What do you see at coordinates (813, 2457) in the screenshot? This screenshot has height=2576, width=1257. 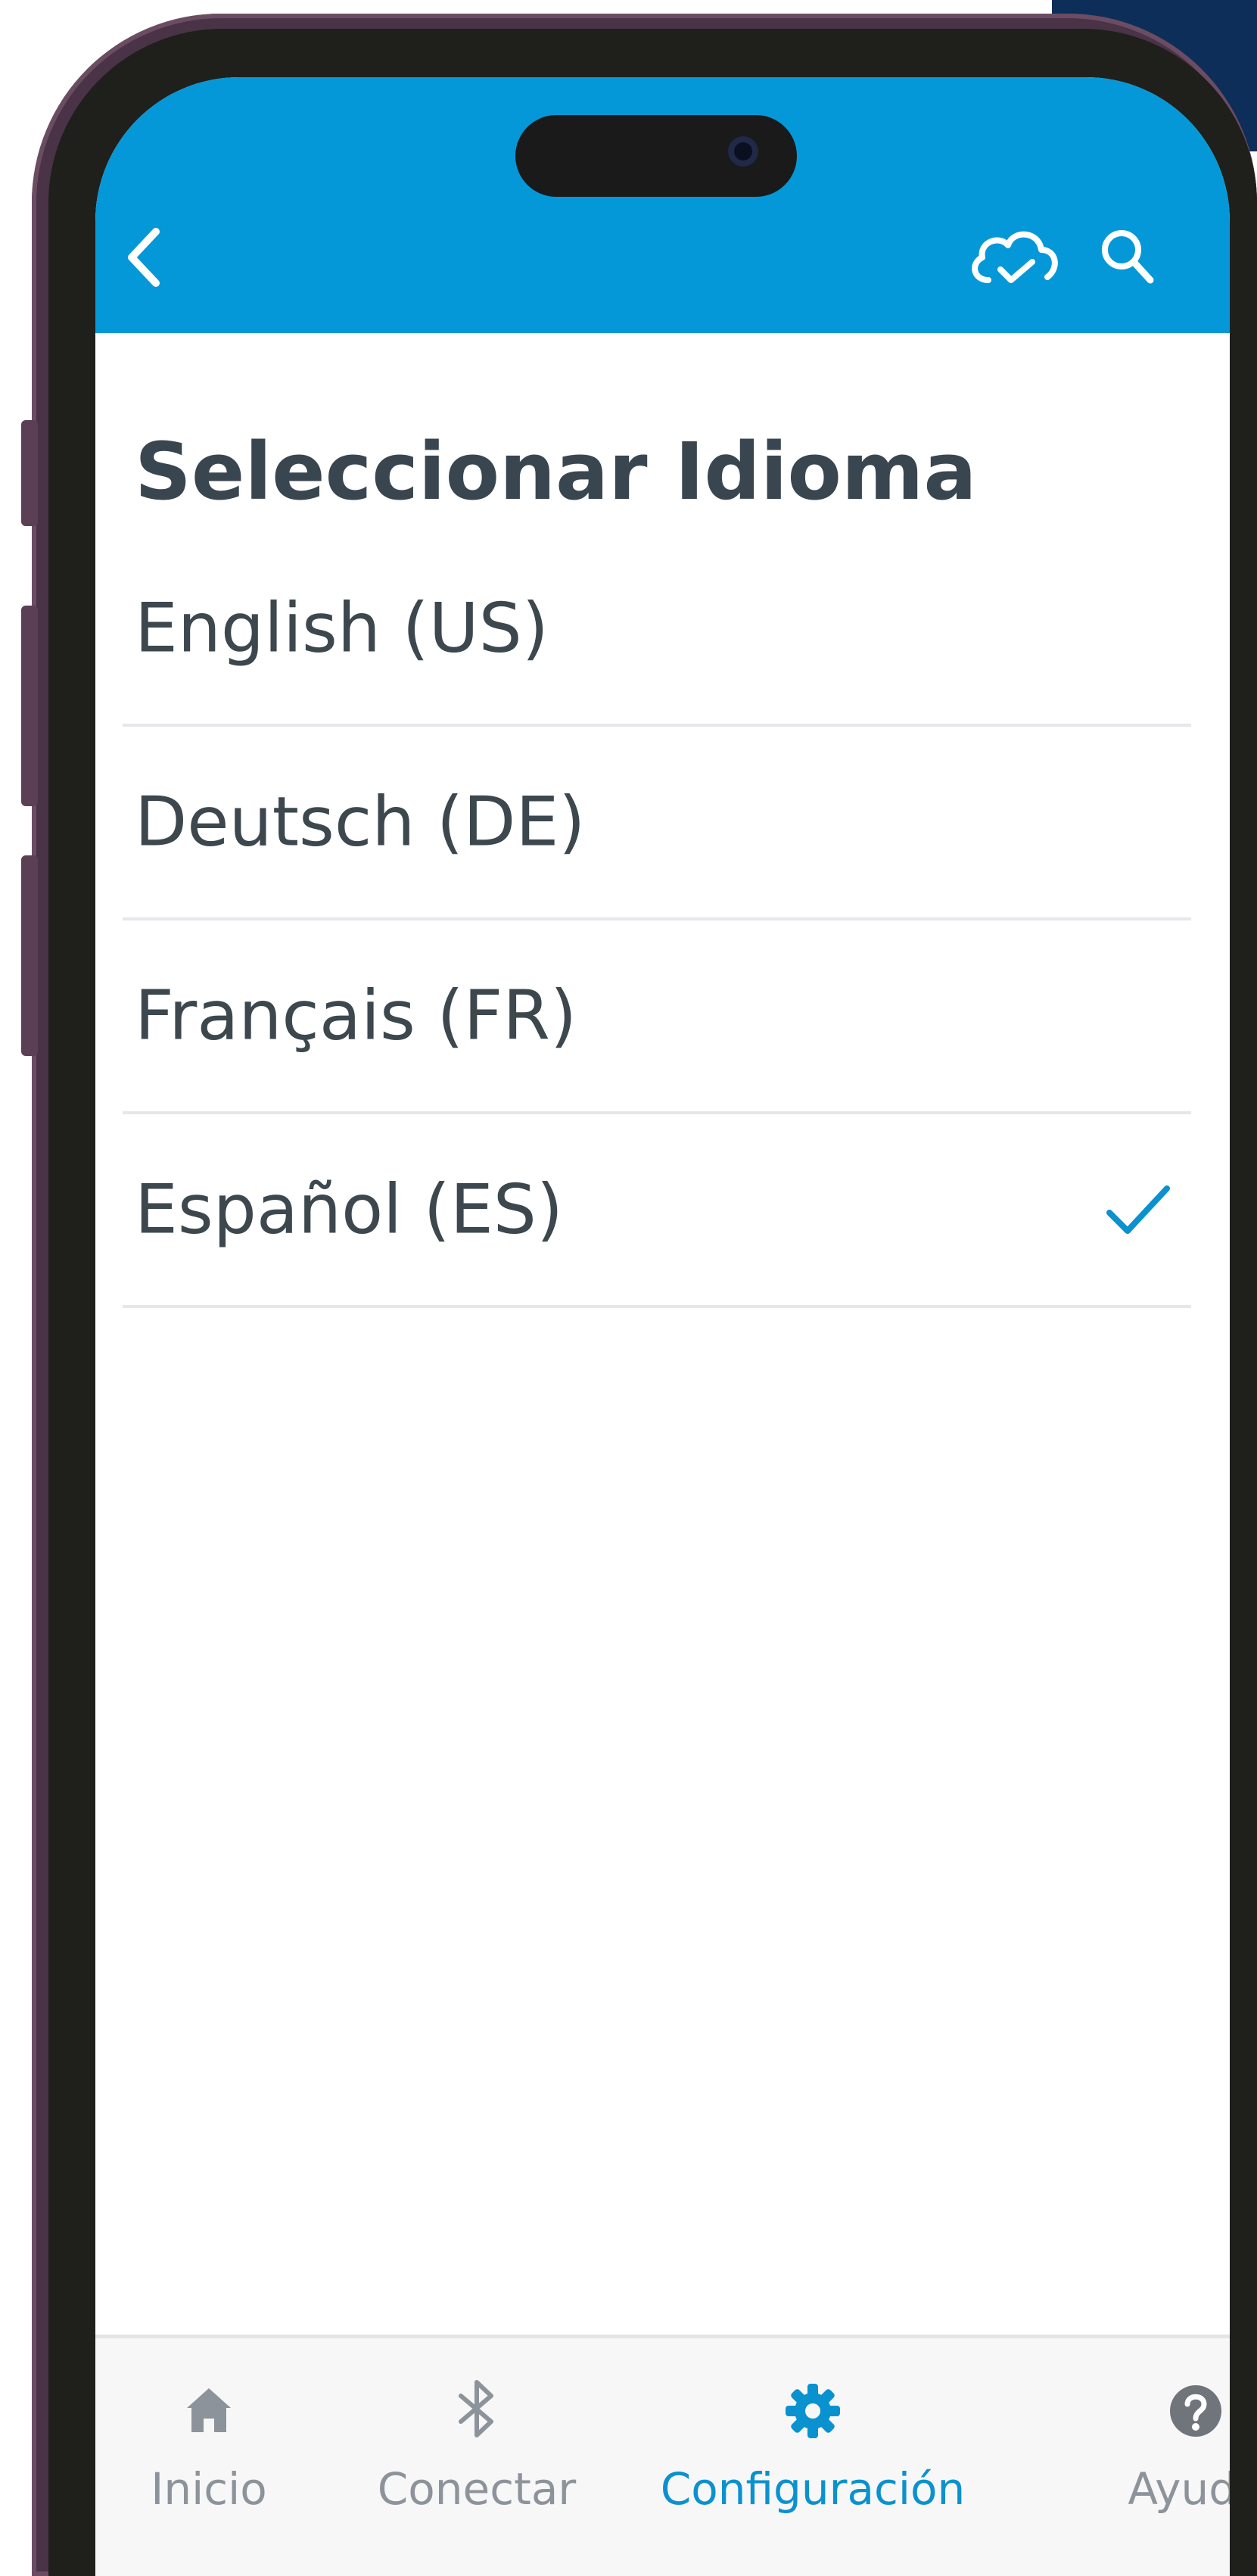 I see `tab-configuracion: Configuración` at bounding box center [813, 2457].